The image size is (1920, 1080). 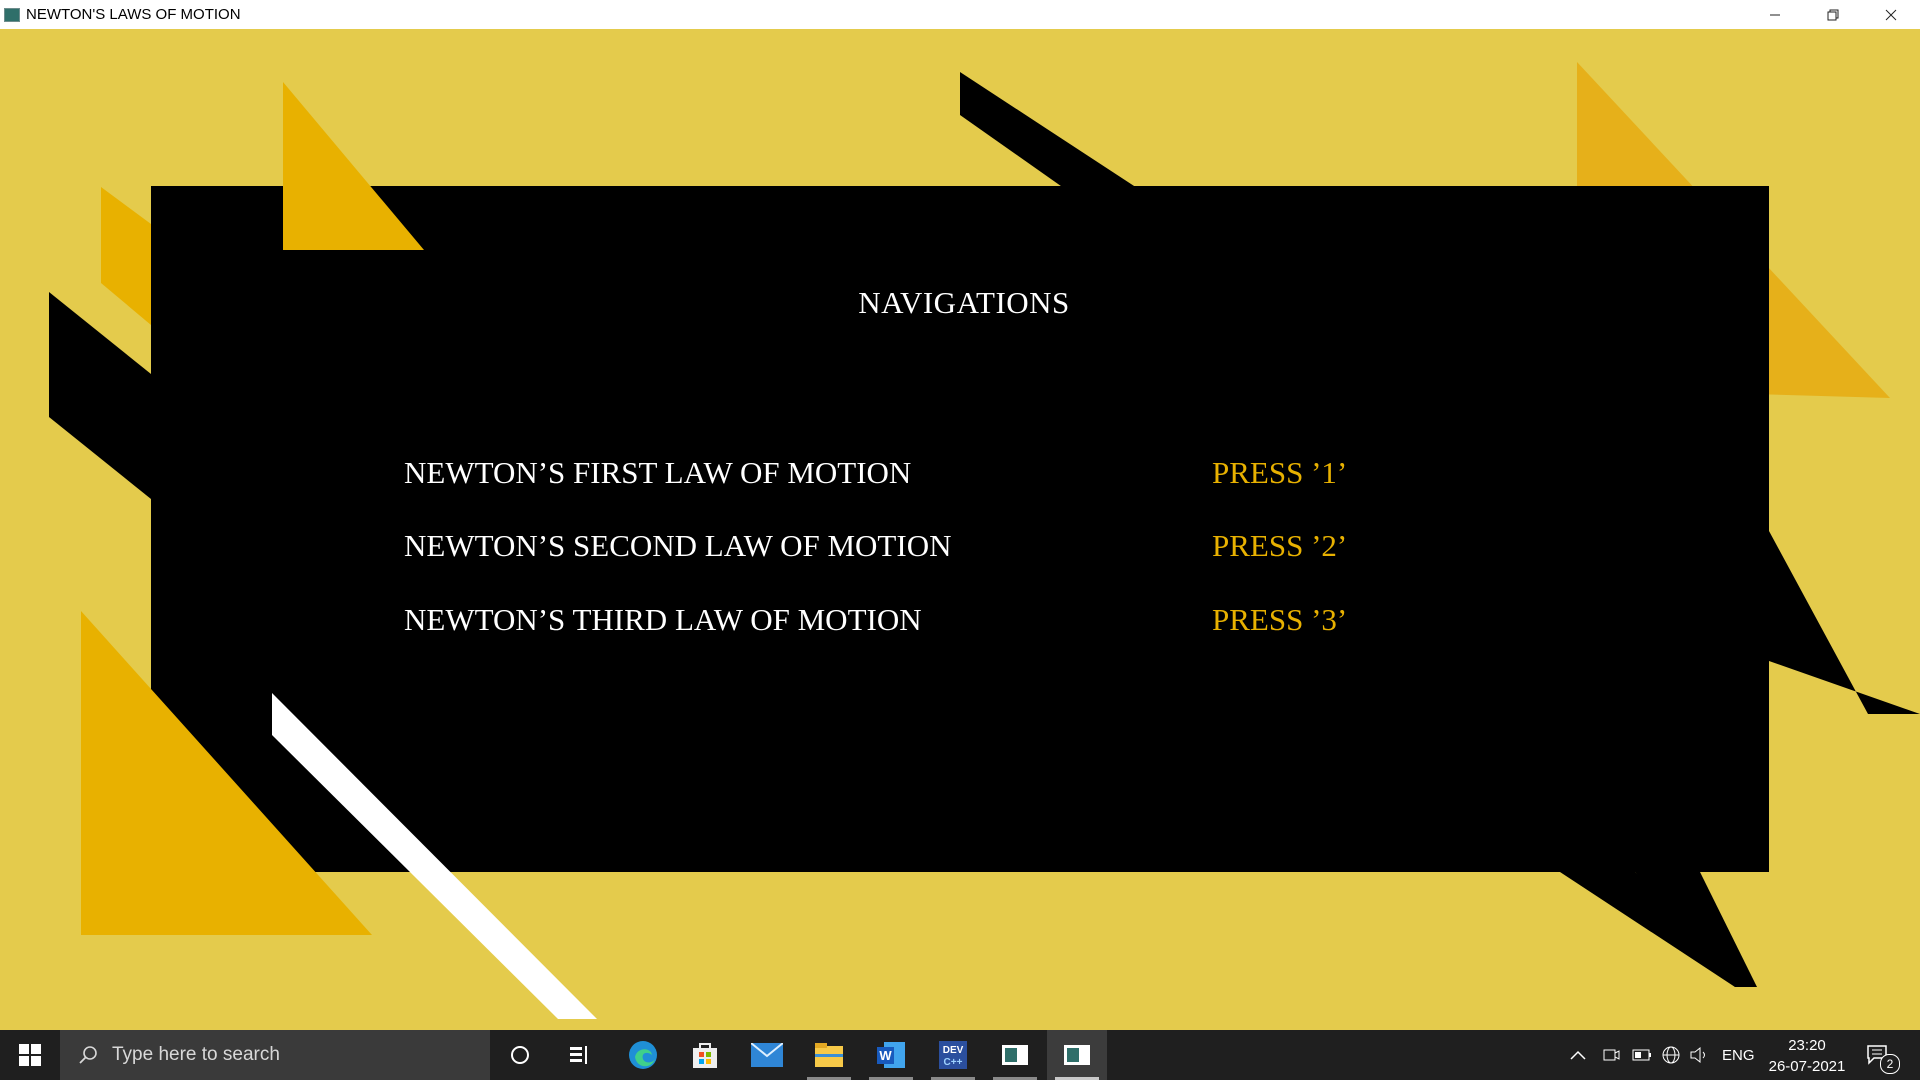 I want to click on mail-icon, so click(x=767, y=1055).